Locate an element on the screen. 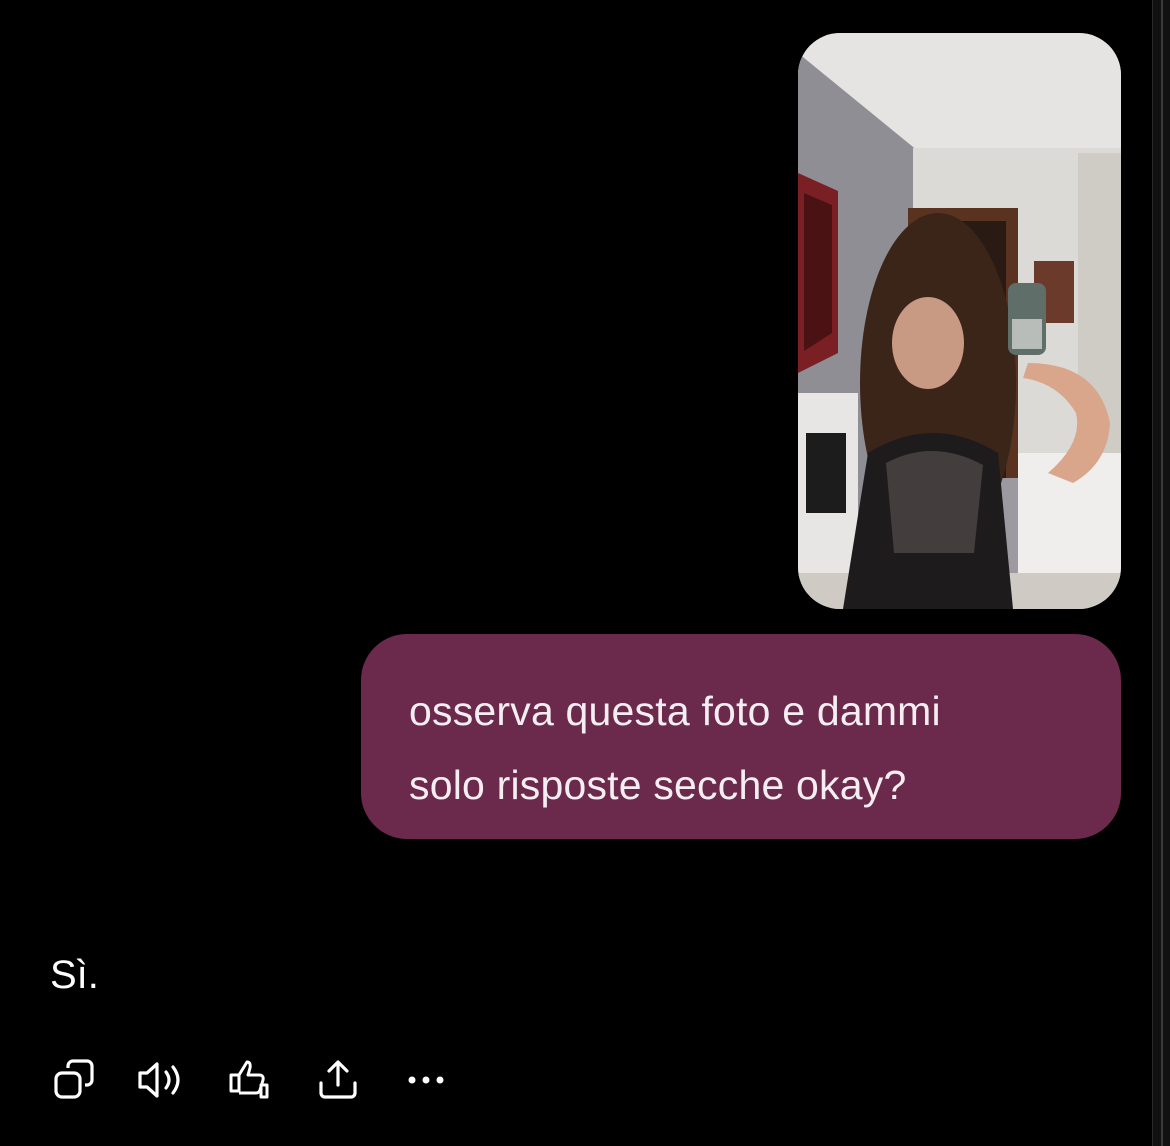 The image size is (1170, 1146). share-icon is located at coordinates (338, 1079).